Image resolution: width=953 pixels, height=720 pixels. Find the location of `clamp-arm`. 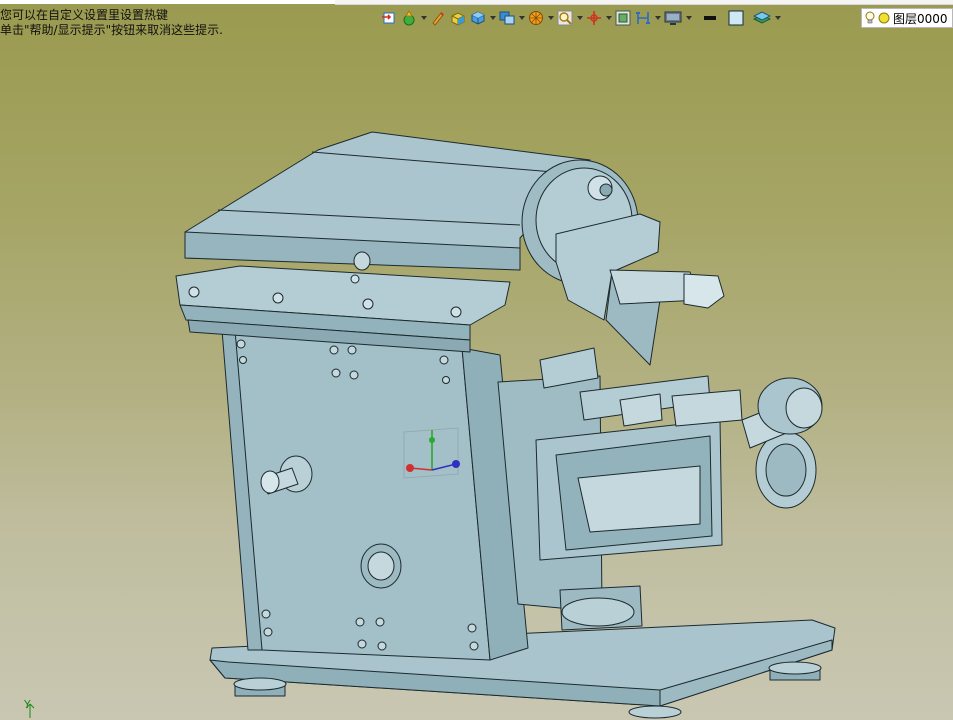

clamp-arm is located at coordinates (640, 289).